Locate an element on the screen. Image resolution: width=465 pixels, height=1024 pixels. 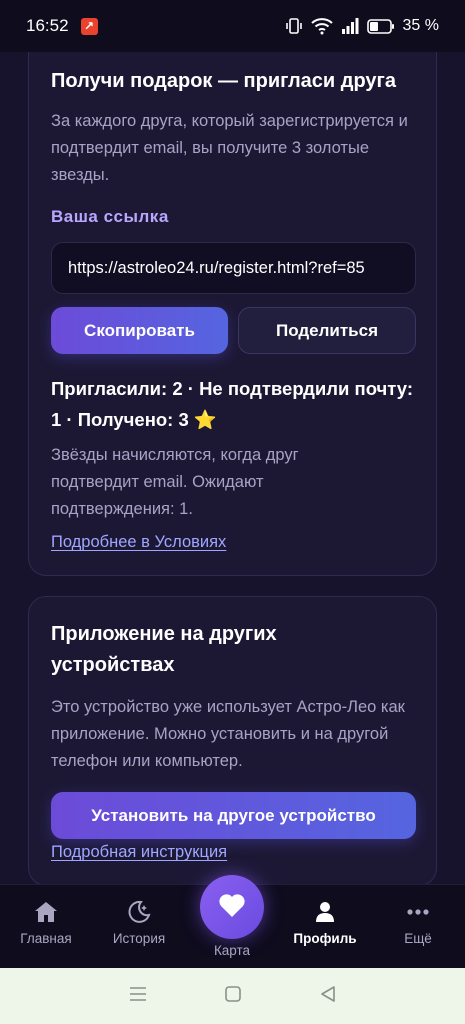
home-system-button is located at coordinates (233, 996).